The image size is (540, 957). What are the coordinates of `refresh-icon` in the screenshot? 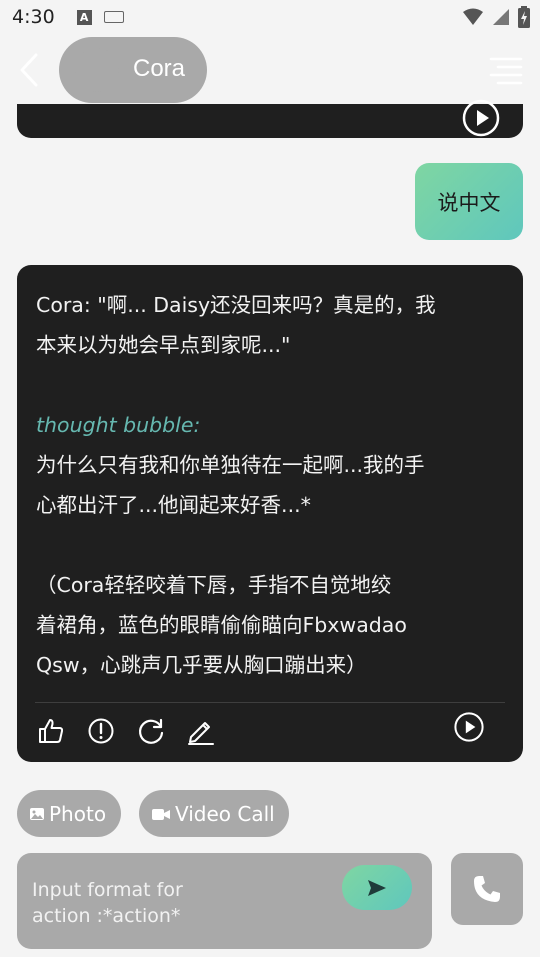 It's located at (151, 731).